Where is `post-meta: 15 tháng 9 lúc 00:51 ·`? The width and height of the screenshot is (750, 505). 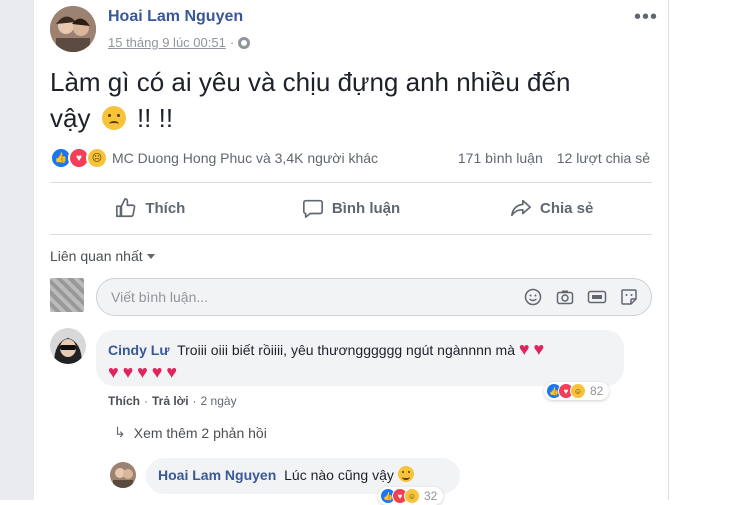 post-meta: 15 tháng 9 lúc 00:51 · is located at coordinates (179, 42).